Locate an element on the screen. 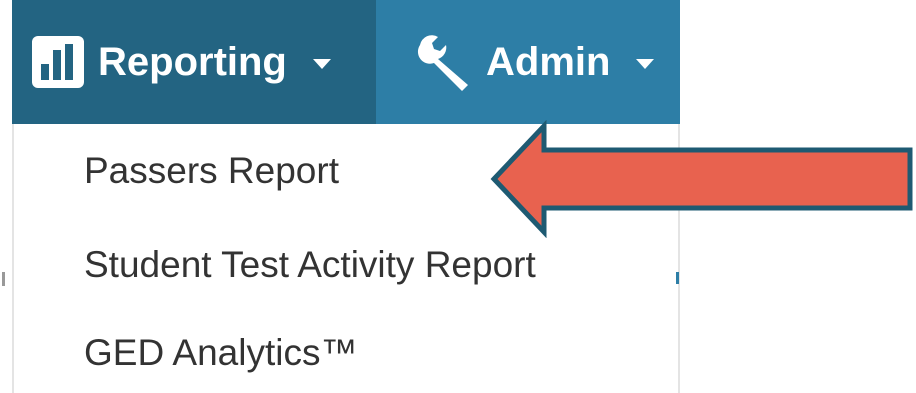 This screenshot has height=393, width=916. admin-menu-button: Admin is located at coordinates (535, 62).